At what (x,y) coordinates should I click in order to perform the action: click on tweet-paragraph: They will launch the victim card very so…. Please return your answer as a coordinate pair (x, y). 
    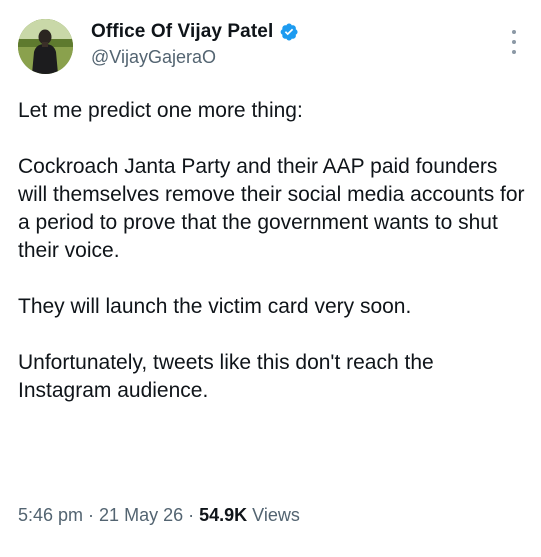
    Looking at the image, I should click on (215, 306).